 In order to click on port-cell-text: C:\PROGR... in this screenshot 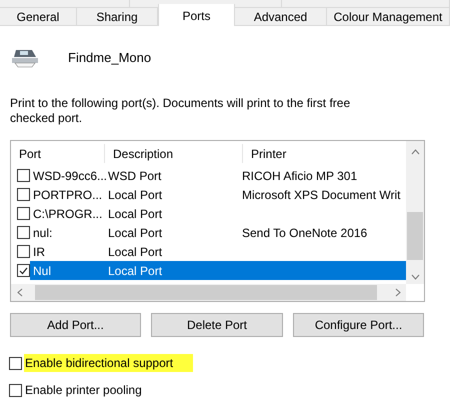, I will do `click(68, 214)`.